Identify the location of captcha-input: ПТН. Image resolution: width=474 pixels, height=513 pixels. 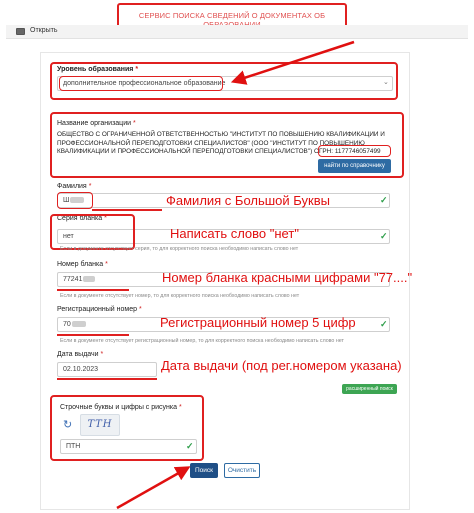
(128, 446).